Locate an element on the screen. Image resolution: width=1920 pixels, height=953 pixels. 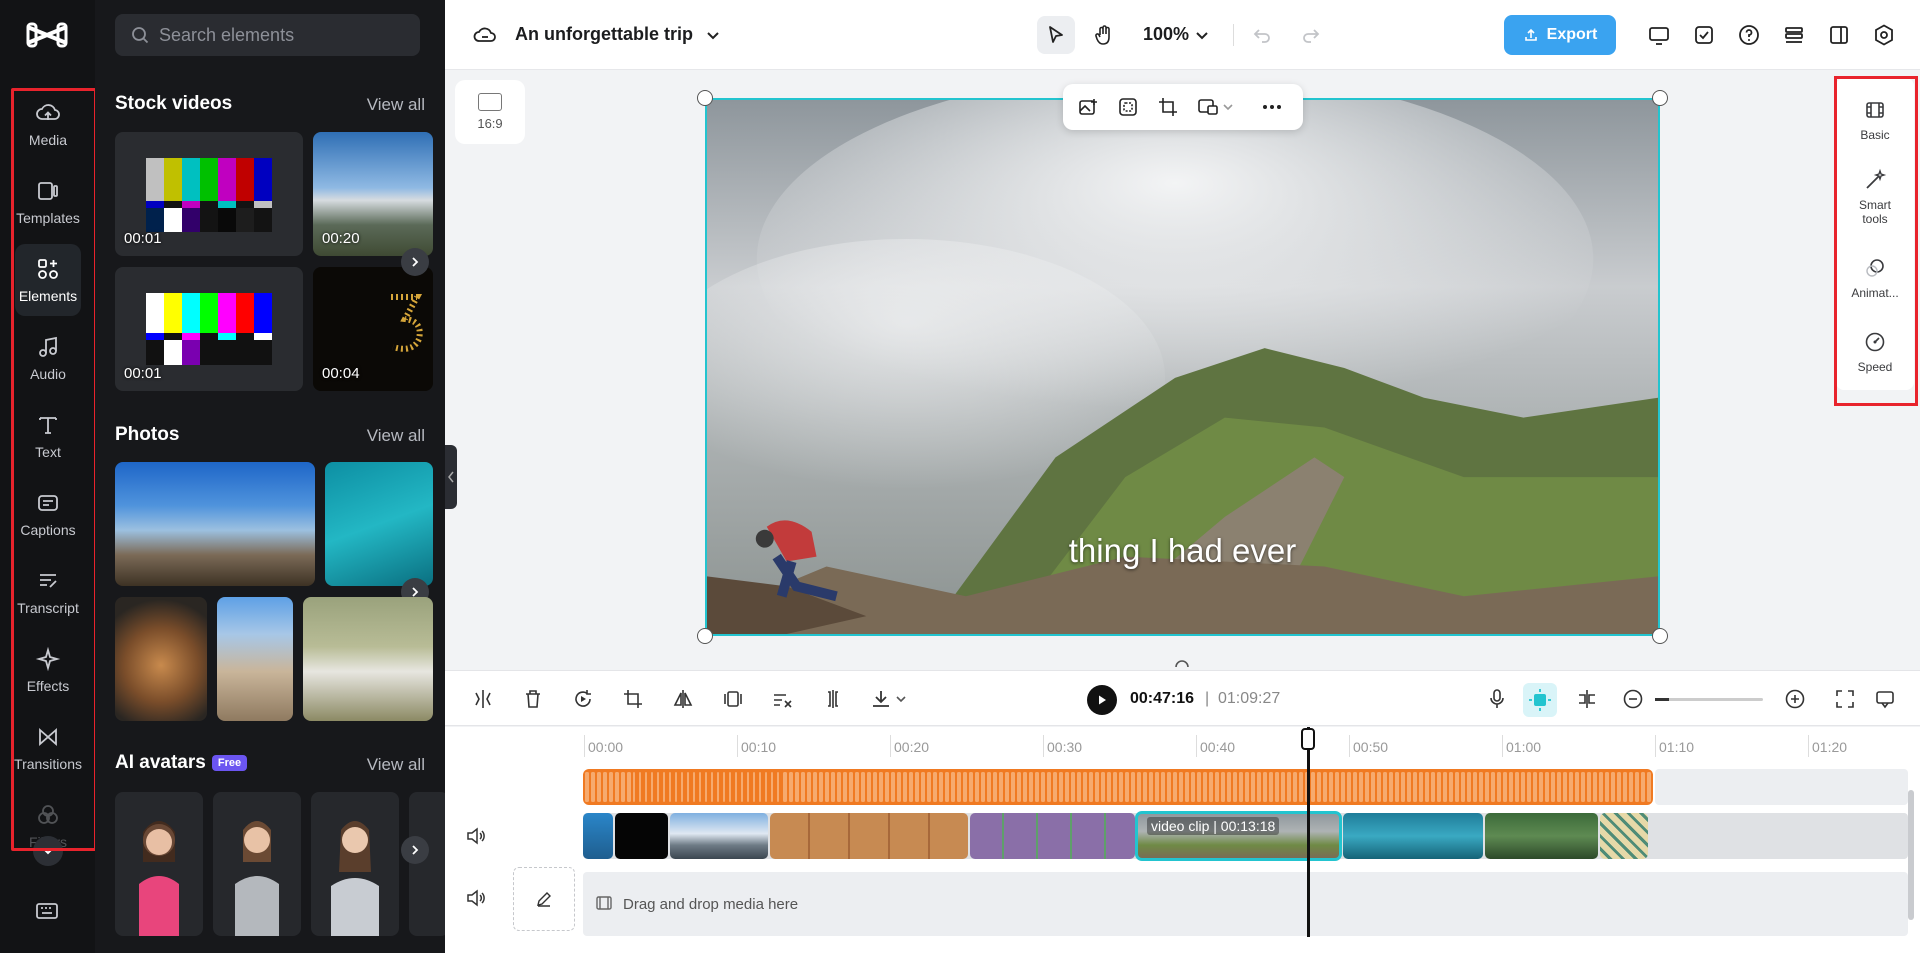
split-icon is located at coordinates (483, 699).